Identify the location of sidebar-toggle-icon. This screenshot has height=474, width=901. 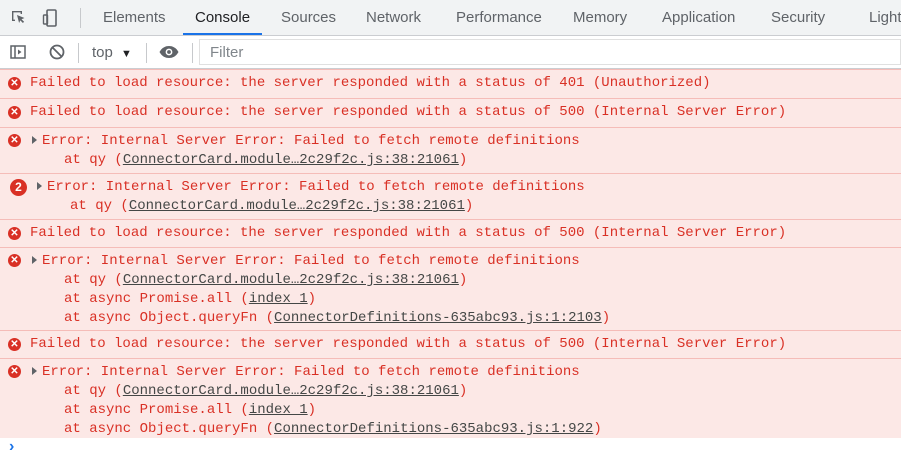
(18, 52).